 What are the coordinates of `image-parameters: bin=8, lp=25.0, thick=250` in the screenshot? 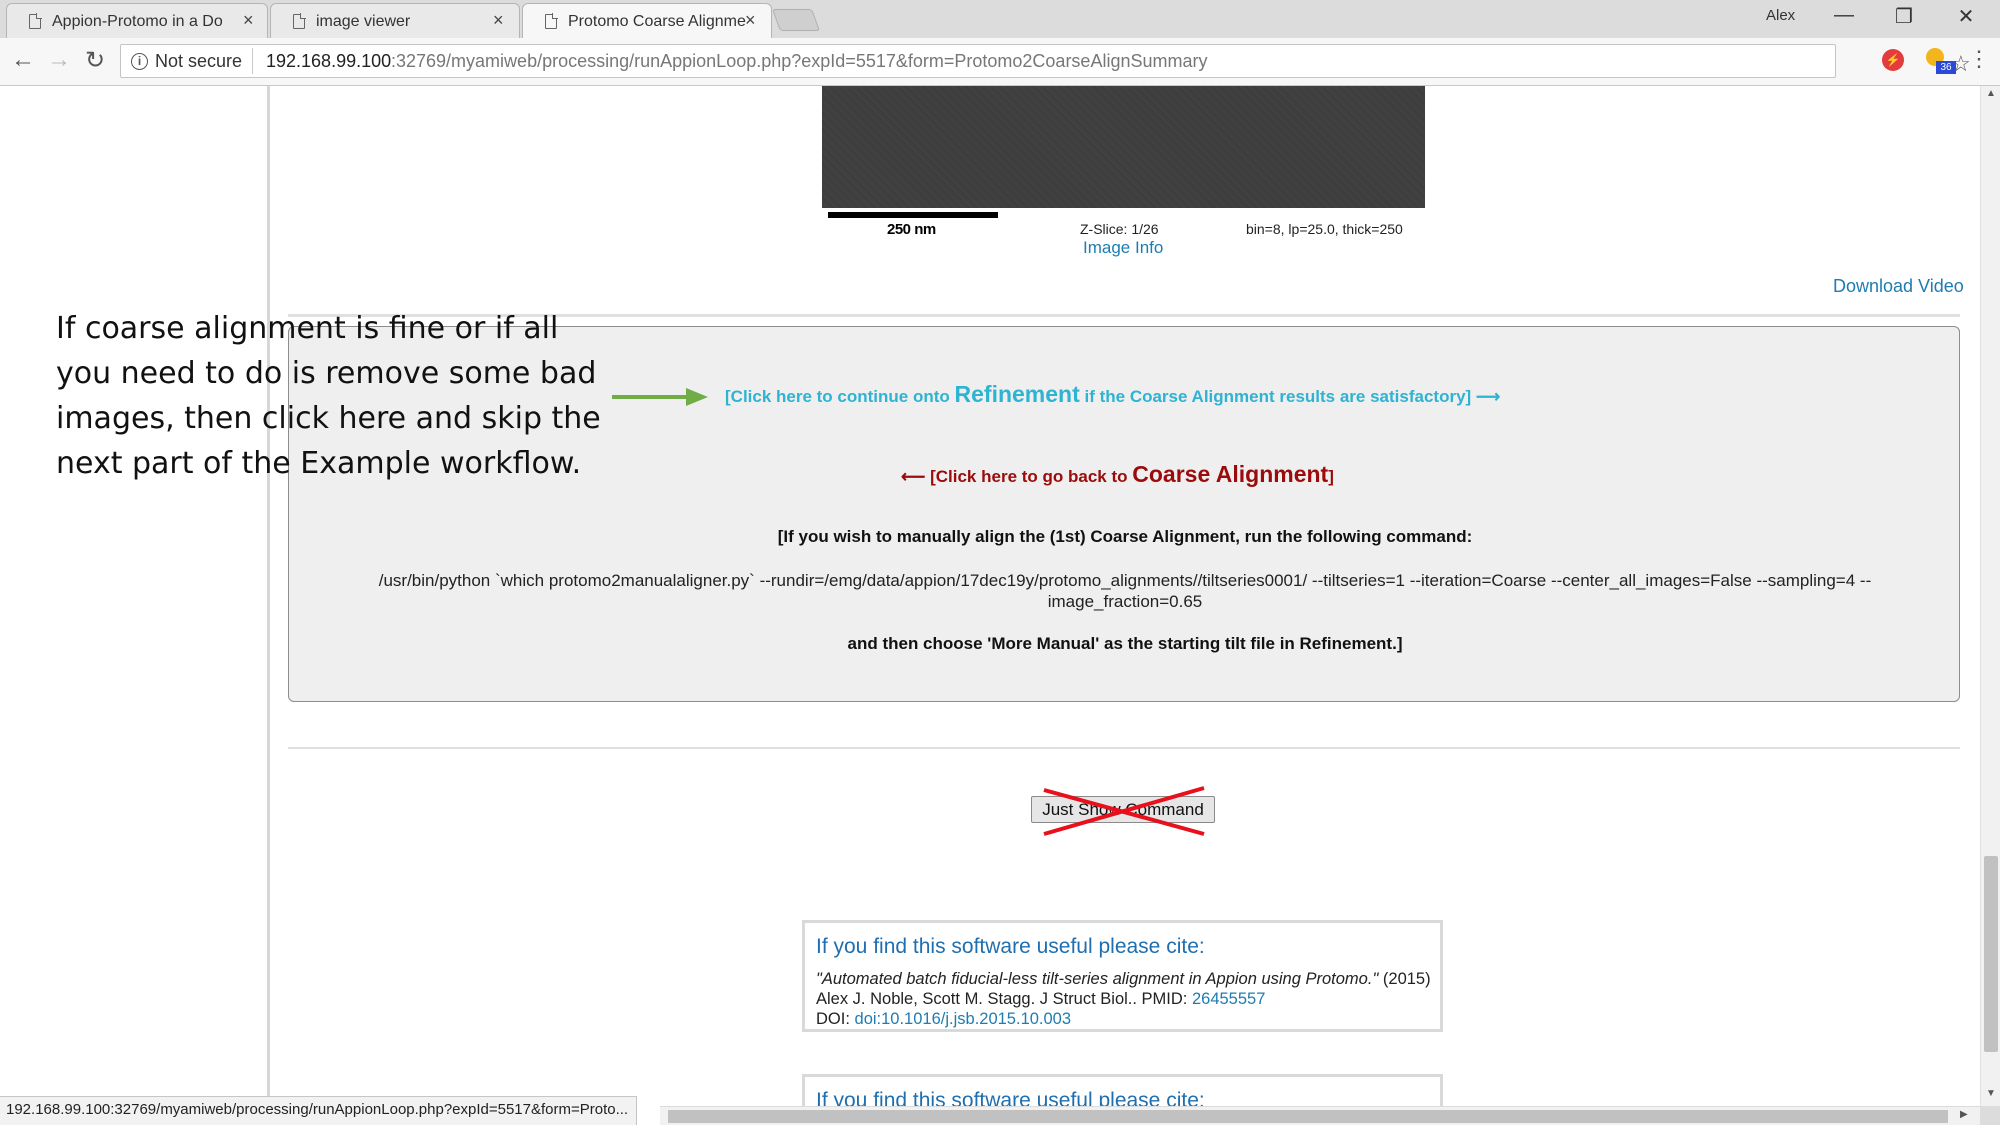 It's located at (1324, 229).